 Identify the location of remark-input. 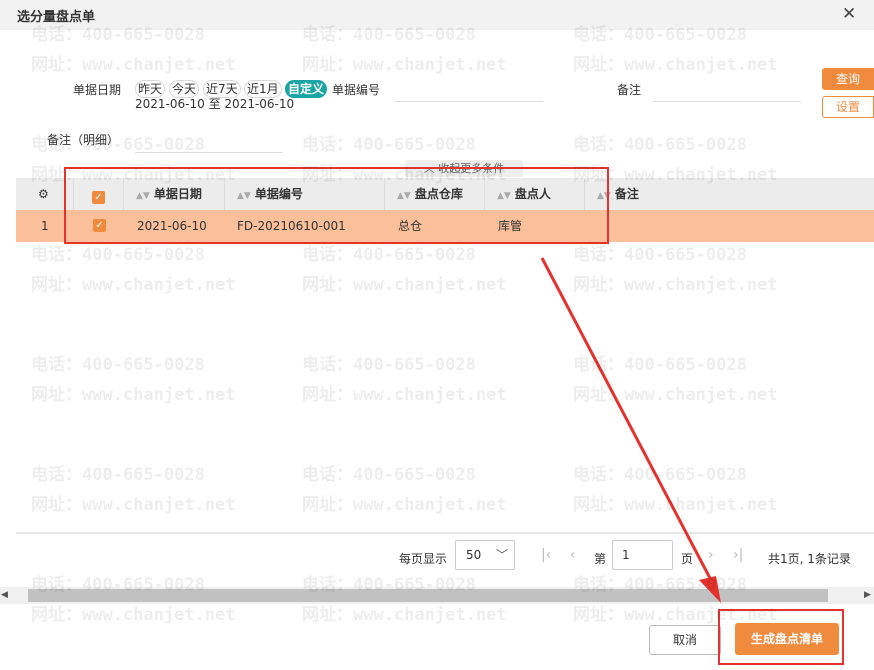
(727, 101).